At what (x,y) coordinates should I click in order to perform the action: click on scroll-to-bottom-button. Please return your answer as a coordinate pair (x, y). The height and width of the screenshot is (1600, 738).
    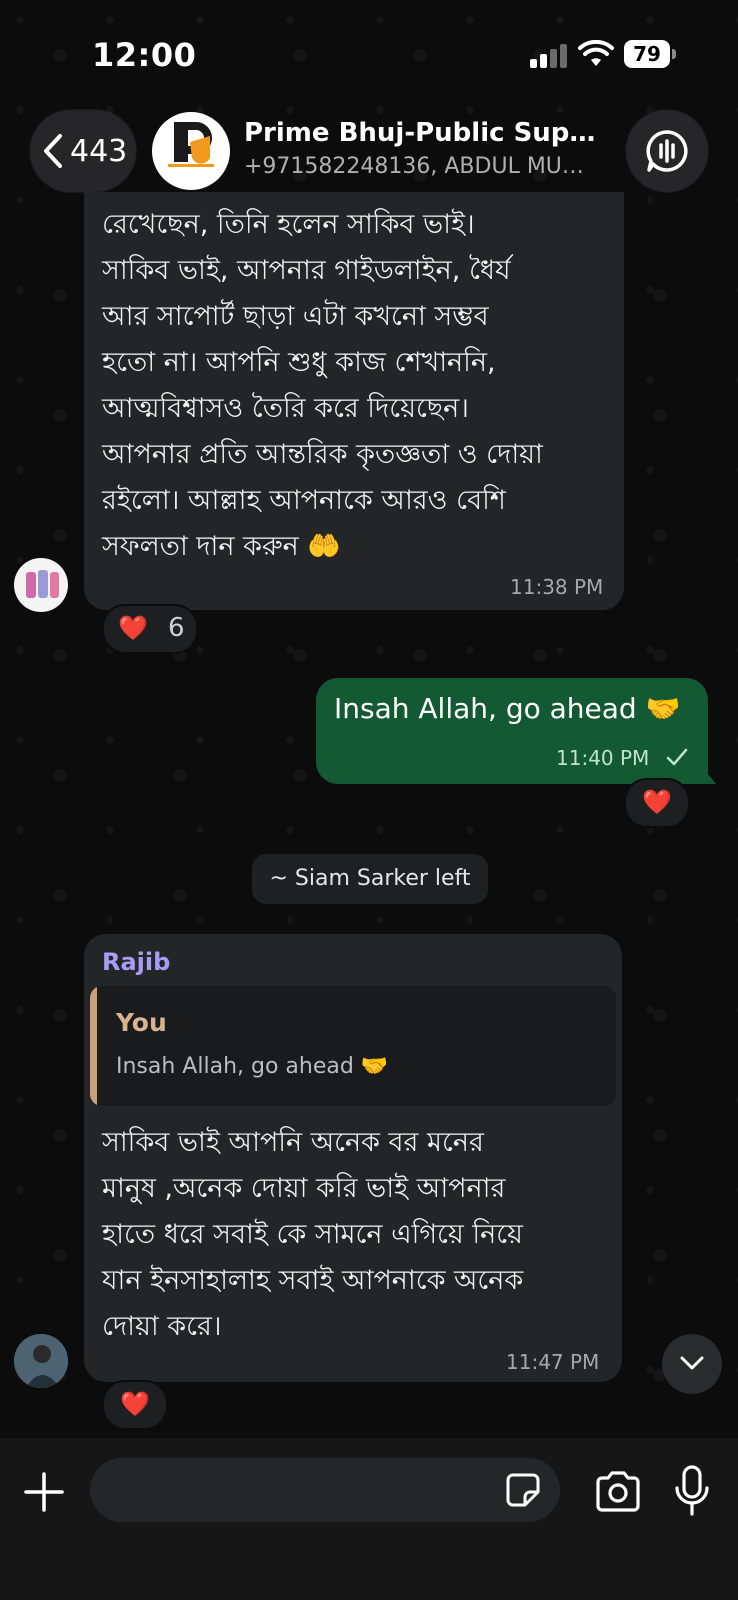
    Looking at the image, I should click on (692, 1364).